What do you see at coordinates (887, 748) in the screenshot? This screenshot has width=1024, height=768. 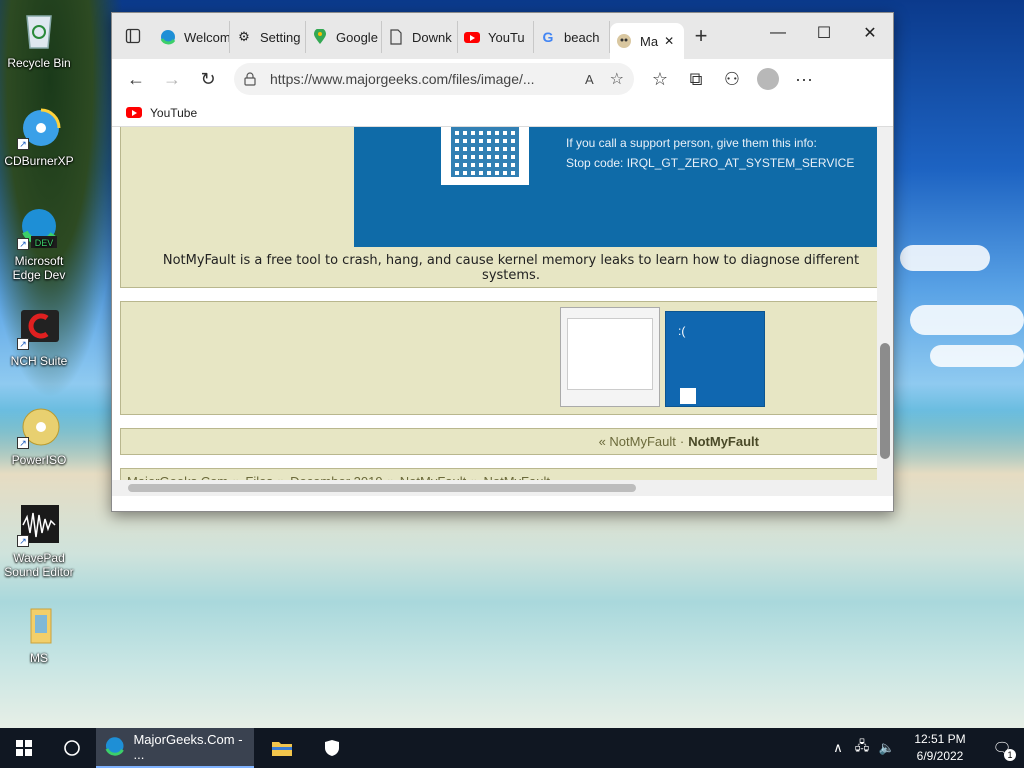 I see `volume-icon: 🔈` at bounding box center [887, 748].